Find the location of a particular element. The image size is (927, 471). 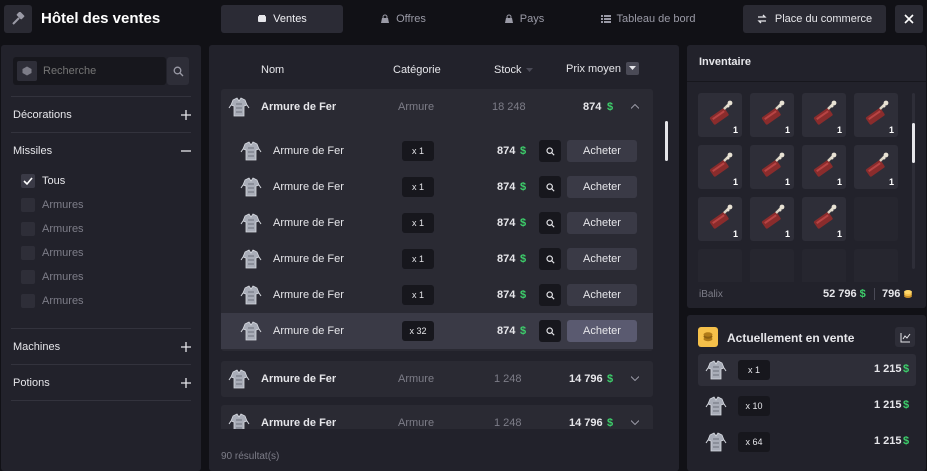

plus-icon is located at coordinates (186, 383).